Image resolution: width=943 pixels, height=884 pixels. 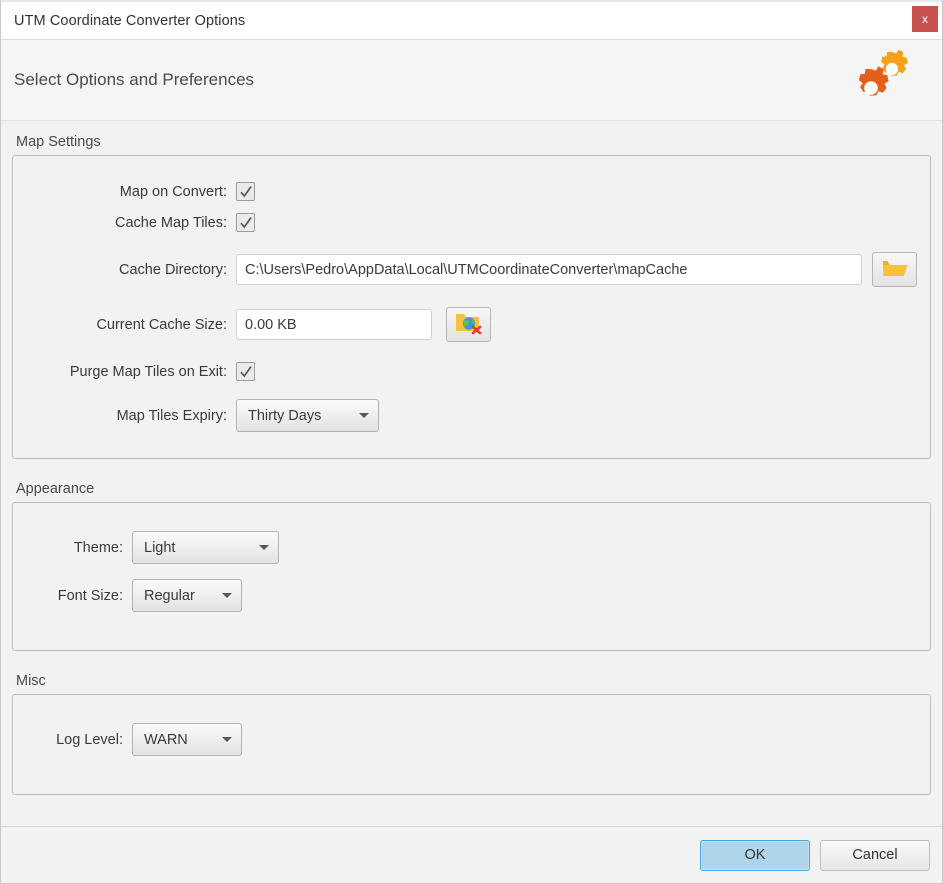 What do you see at coordinates (471, 415) in the screenshot?
I see `row-map-tiles-expiry: Map Tiles Expiry: Thirty Days` at bounding box center [471, 415].